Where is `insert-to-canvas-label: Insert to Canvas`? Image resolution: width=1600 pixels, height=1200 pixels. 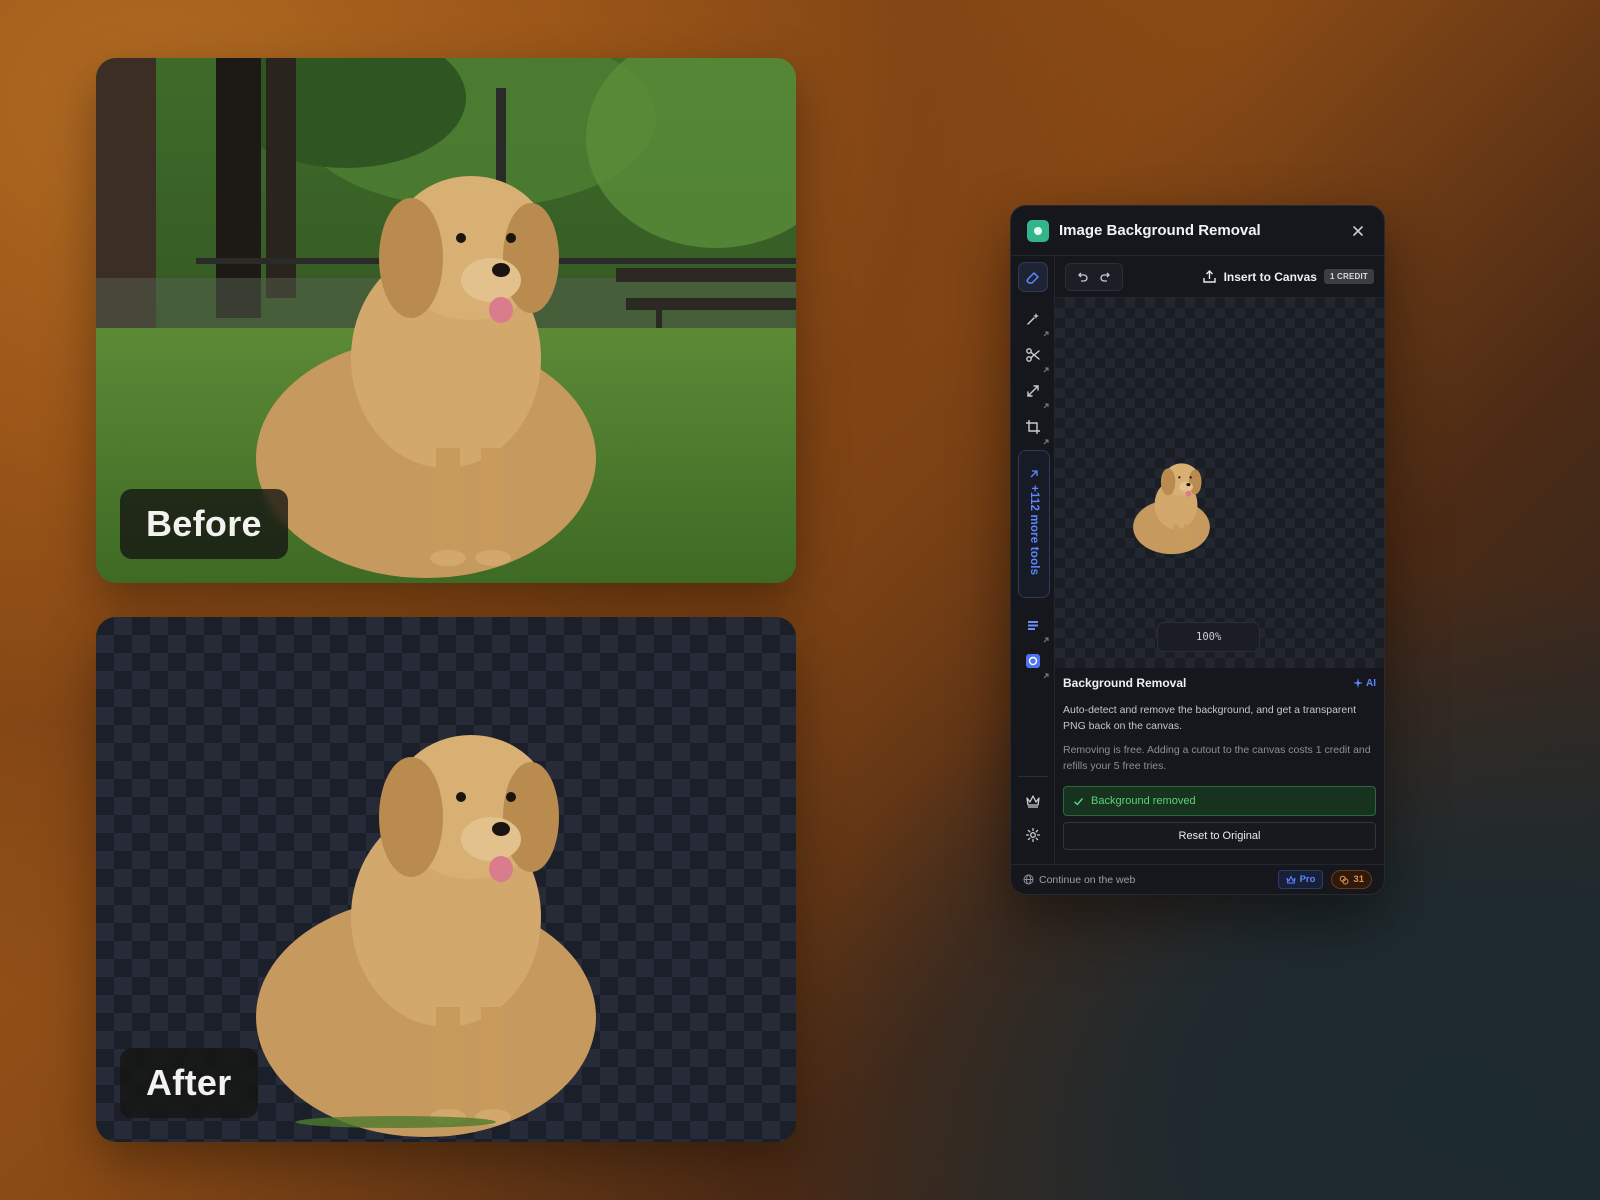 insert-to-canvas-label: Insert to Canvas is located at coordinates (1270, 276).